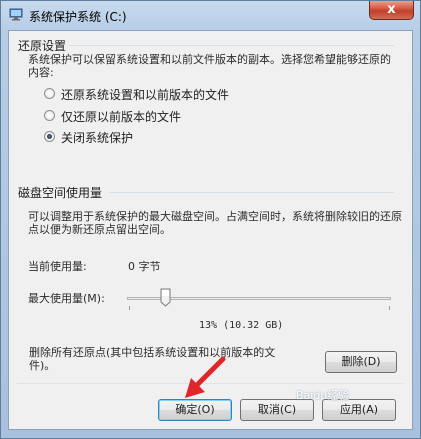 Image resolution: width=421 pixels, height=439 pixels. Describe the element at coordinates (42, 46) in the screenshot. I see `restore-section-title: 还原设置` at that location.